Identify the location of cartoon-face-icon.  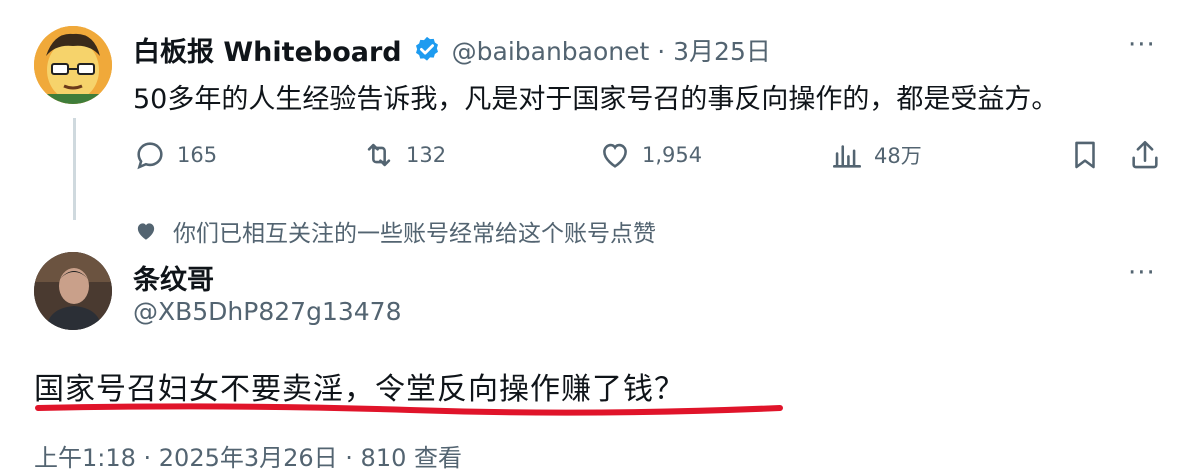
(73, 65).